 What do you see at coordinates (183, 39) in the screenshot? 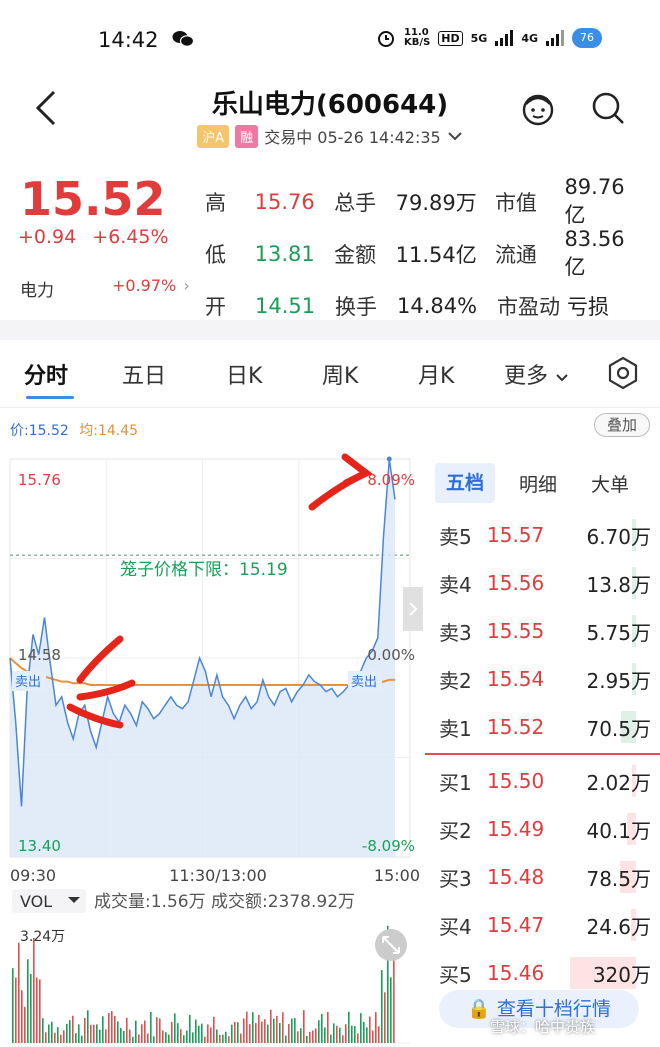
I see `wechat-icon` at bounding box center [183, 39].